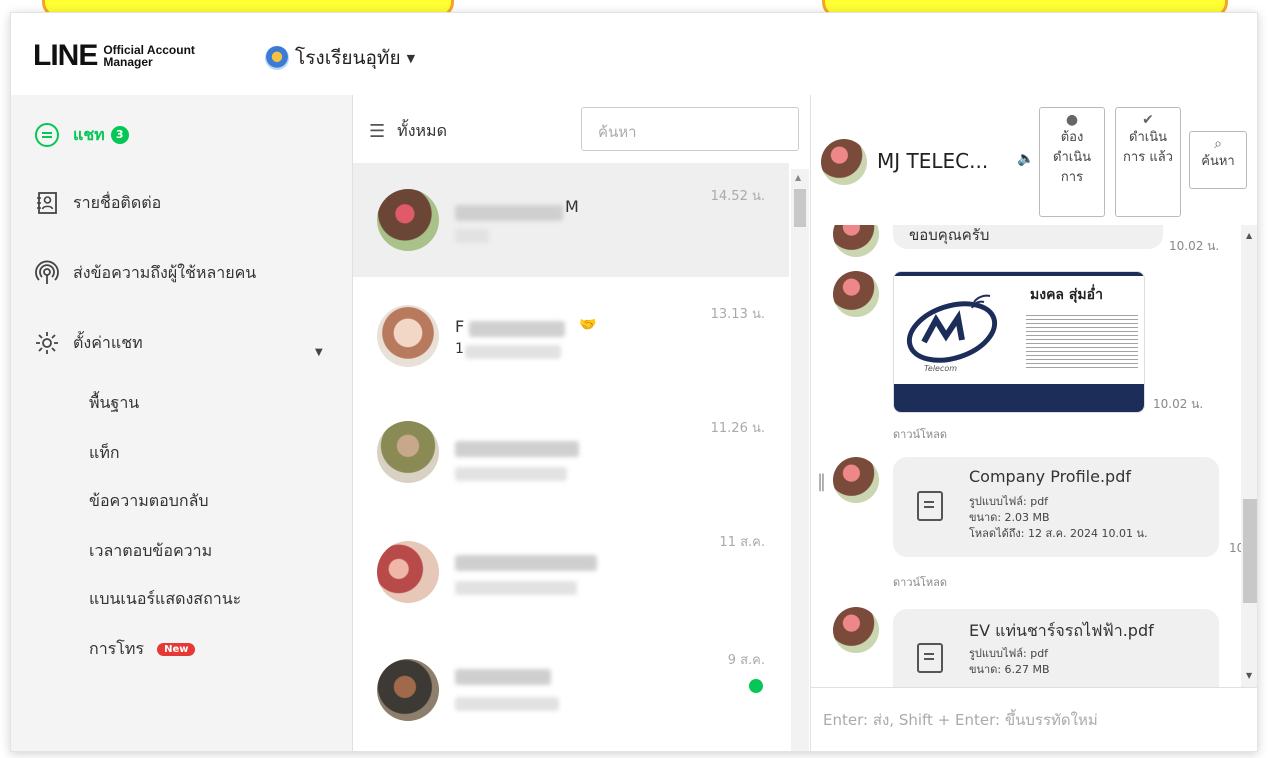 This screenshot has height=758, width=1273. I want to click on file-name: Company Profile.pdf, so click(1050, 476).